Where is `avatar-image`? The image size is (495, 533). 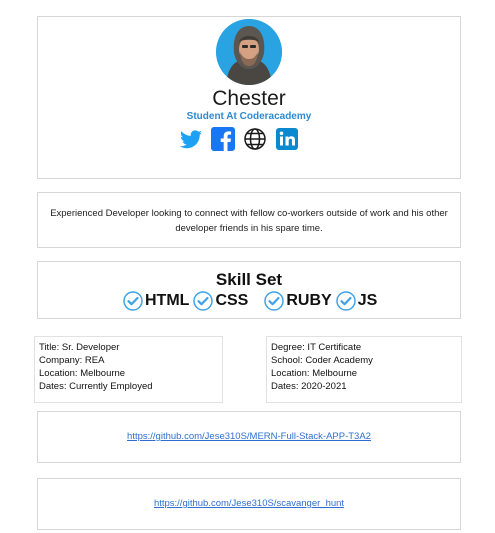
avatar-image is located at coordinates (249, 52).